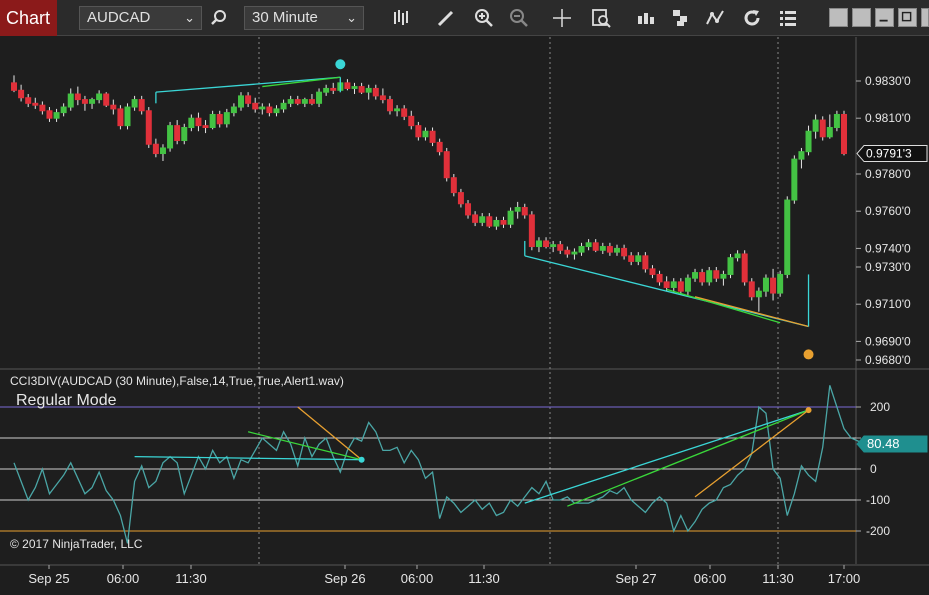 This screenshot has height=595, width=929. What do you see at coordinates (752, 18) in the screenshot?
I see `refresh-icon` at bounding box center [752, 18].